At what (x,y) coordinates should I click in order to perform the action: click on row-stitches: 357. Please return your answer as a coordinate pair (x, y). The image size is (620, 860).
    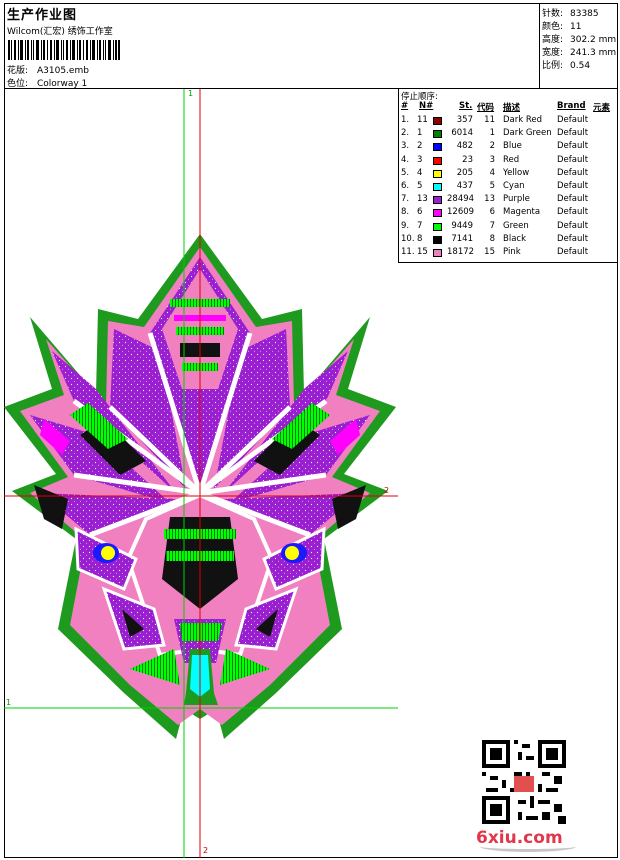
    Looking at the image, I should click on (464, 120).